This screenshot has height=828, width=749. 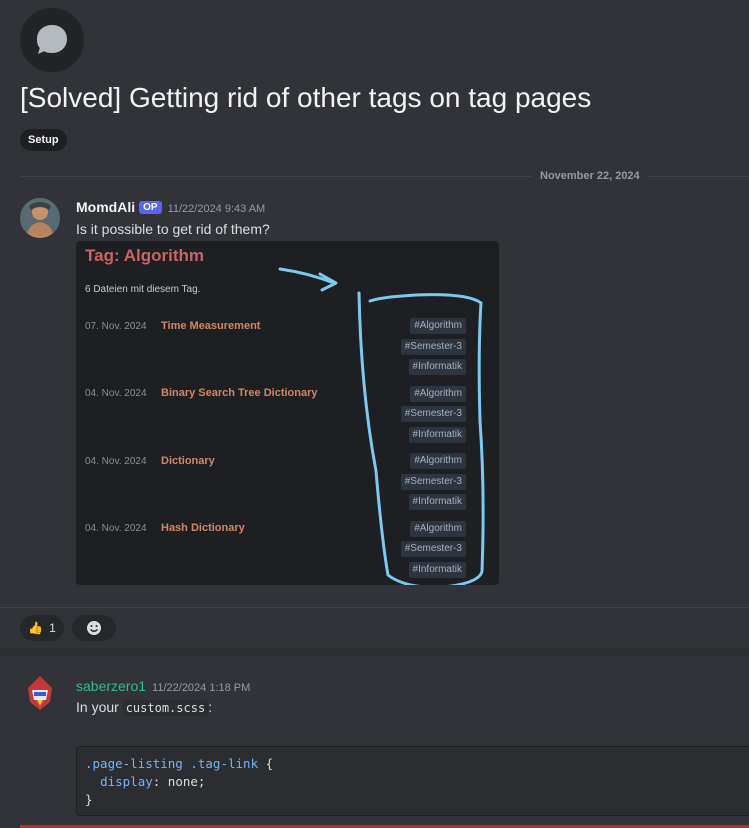 What do you see at coordinates (43, 140) in the screenshot?
I see `tag-chip-setup: Setup` at bounding box center [43, 140].